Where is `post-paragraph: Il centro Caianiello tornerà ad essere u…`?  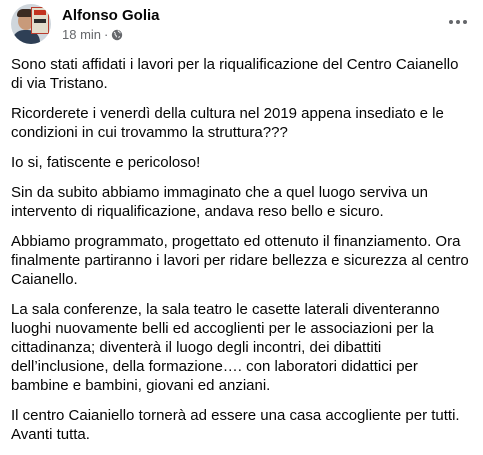
post-paragraph: Il centro Caianiello tornerà ad essere u… is located at coordinates (235, 425).